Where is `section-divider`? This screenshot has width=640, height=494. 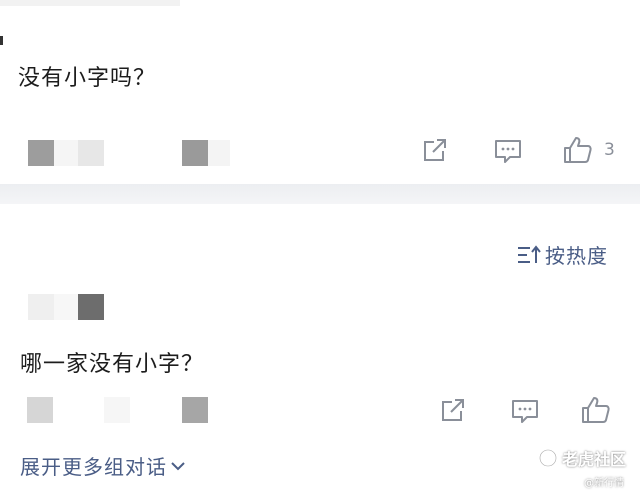 section-divider is located at coordinates (320, 194).